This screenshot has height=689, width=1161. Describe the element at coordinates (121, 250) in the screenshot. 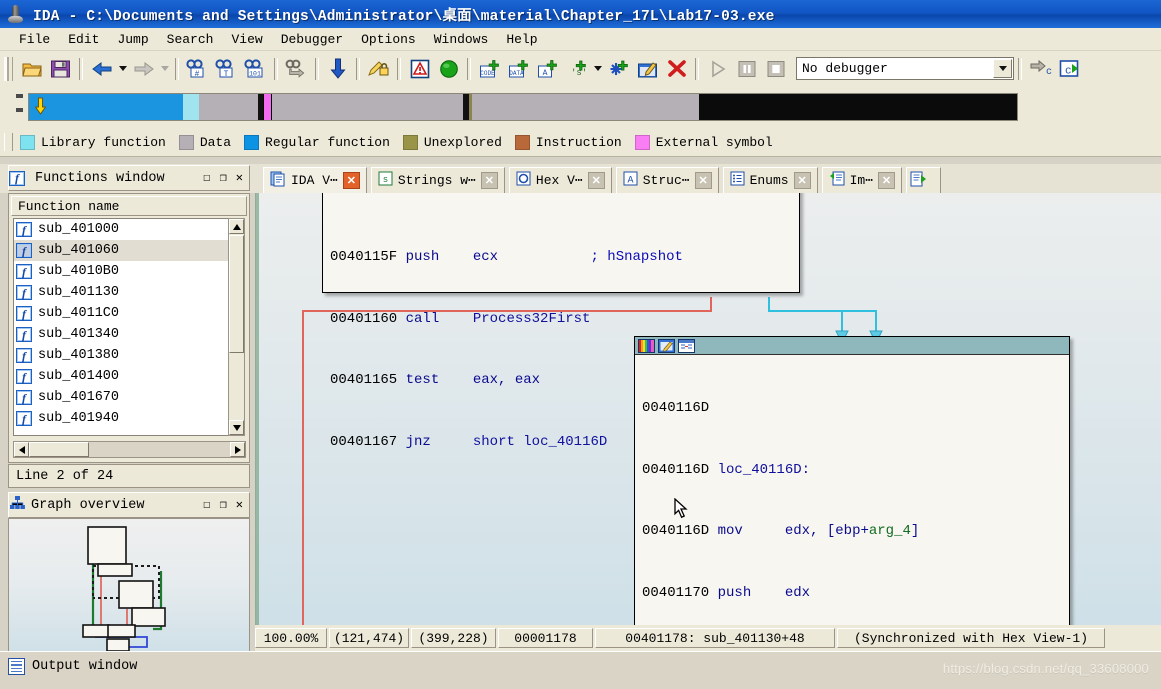

I see `list-item: f sub_401060` at that location.